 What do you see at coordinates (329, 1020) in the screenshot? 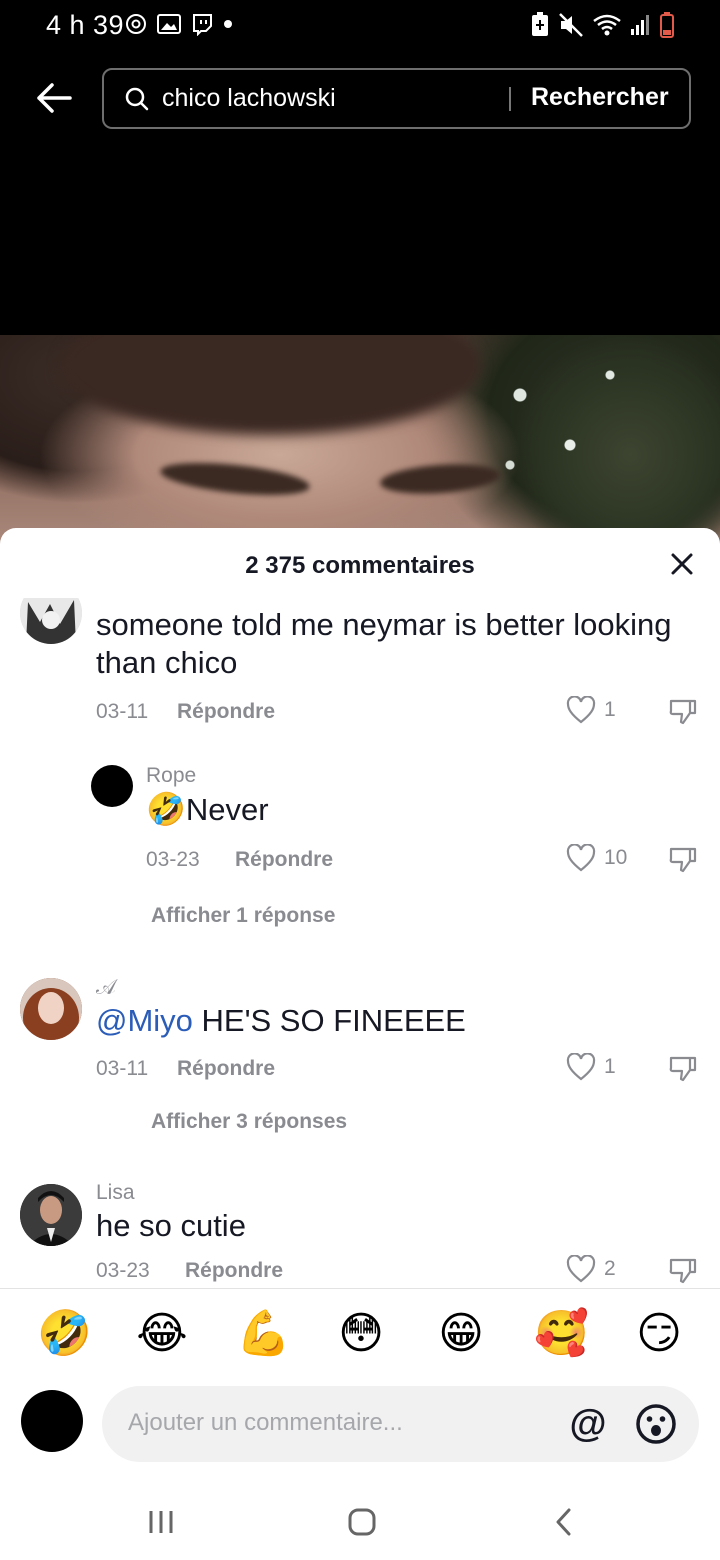
I see `comment-body: HE'S SO FINEEEE` at bounding box center [329, 1020].